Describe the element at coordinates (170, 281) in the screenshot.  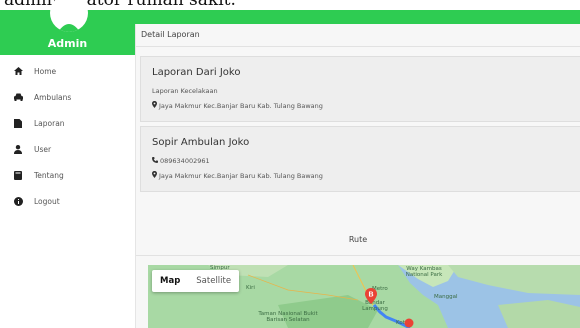
I see `map-button: Map` at that location.